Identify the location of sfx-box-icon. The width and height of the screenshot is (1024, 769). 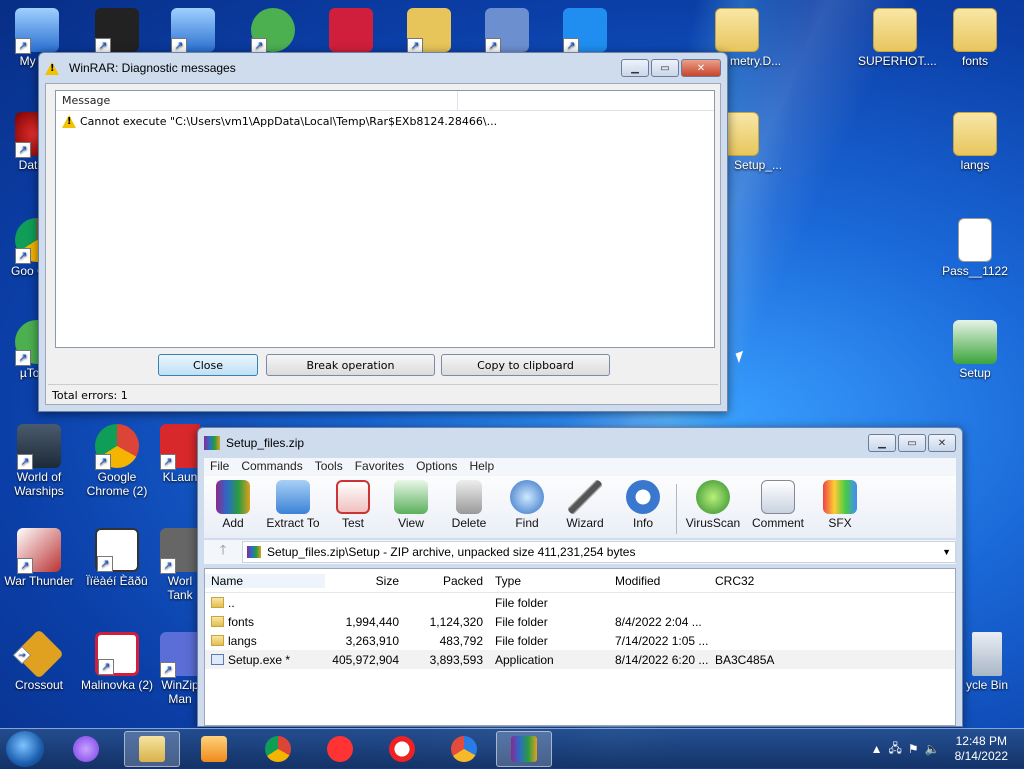
(840, 497).